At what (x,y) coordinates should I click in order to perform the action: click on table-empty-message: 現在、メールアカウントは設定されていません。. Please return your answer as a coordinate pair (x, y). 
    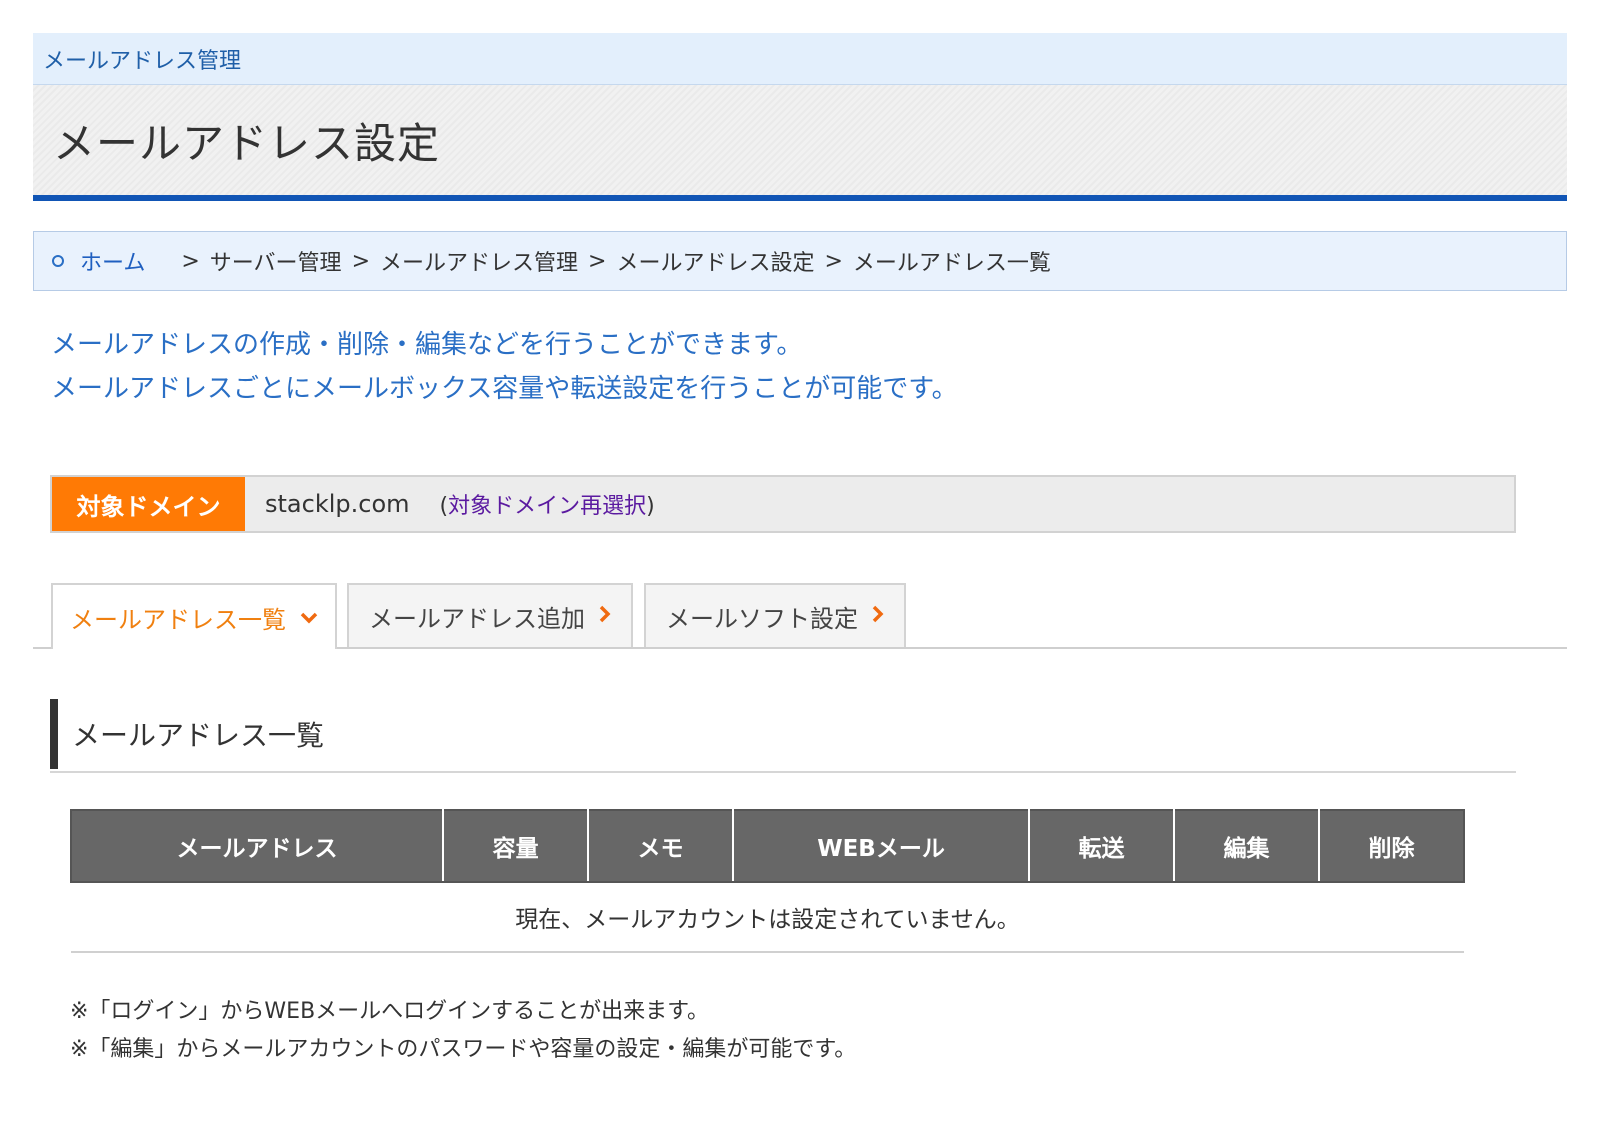
    Looking at the image, I should click on (767, 917).